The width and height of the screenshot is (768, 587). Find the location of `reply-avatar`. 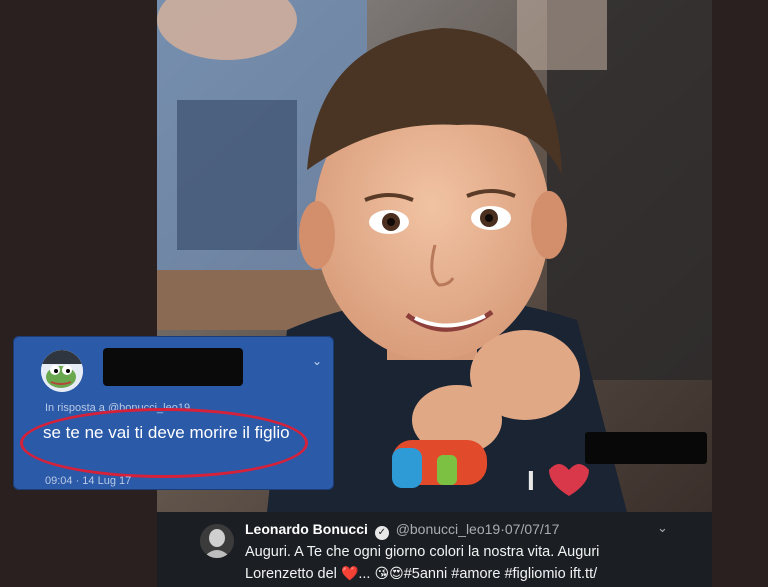

reply-avatar is located at coordinates (62, 371).